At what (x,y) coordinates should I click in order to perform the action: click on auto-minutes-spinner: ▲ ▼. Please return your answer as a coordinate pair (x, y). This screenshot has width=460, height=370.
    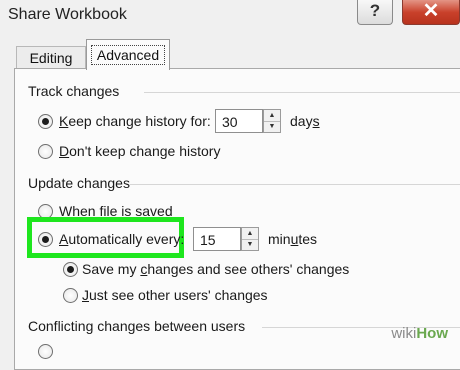
    Looking at the image, I should click on (250, 239).